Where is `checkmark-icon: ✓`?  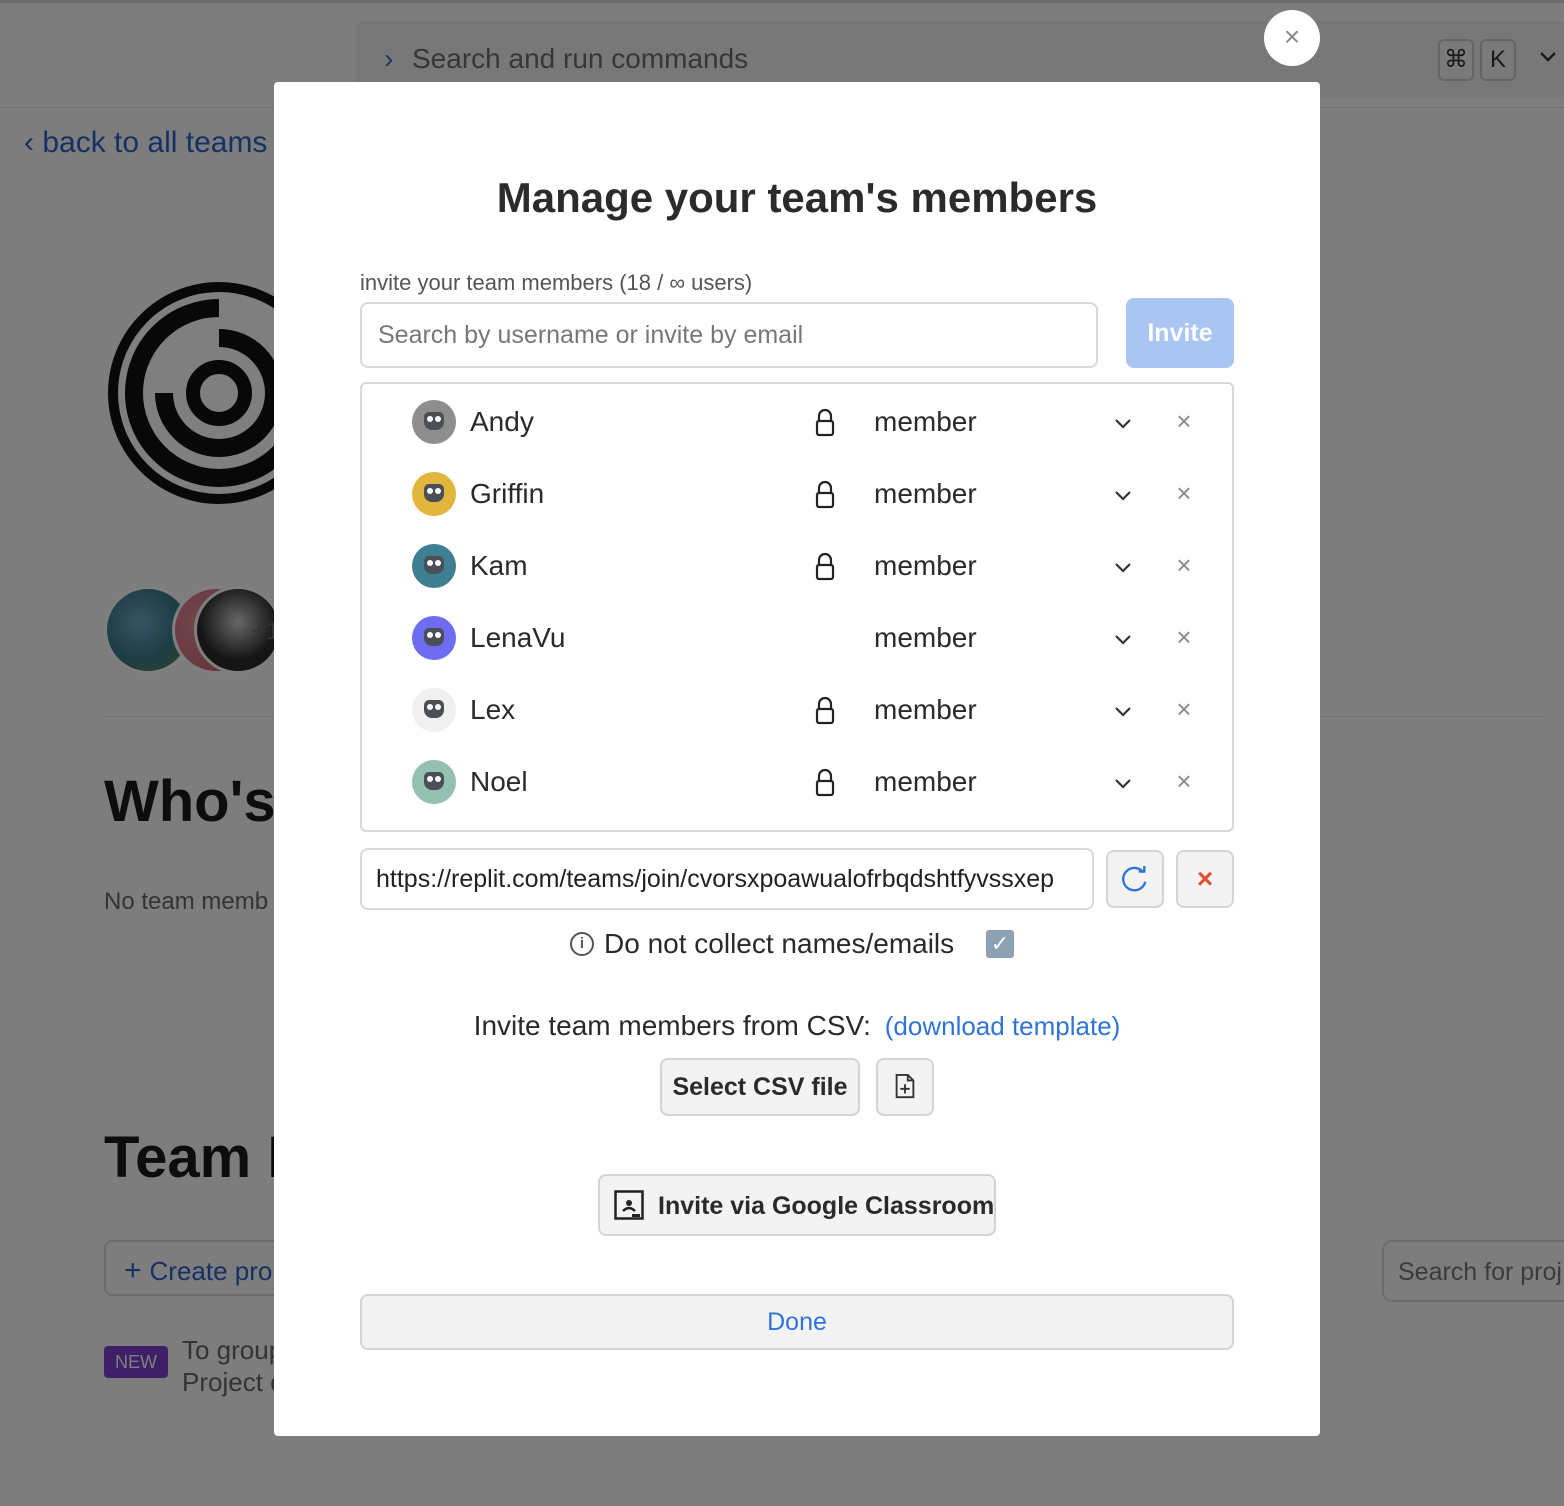 checkmark-icon: ✓ is located at coordinates (1000, 943).